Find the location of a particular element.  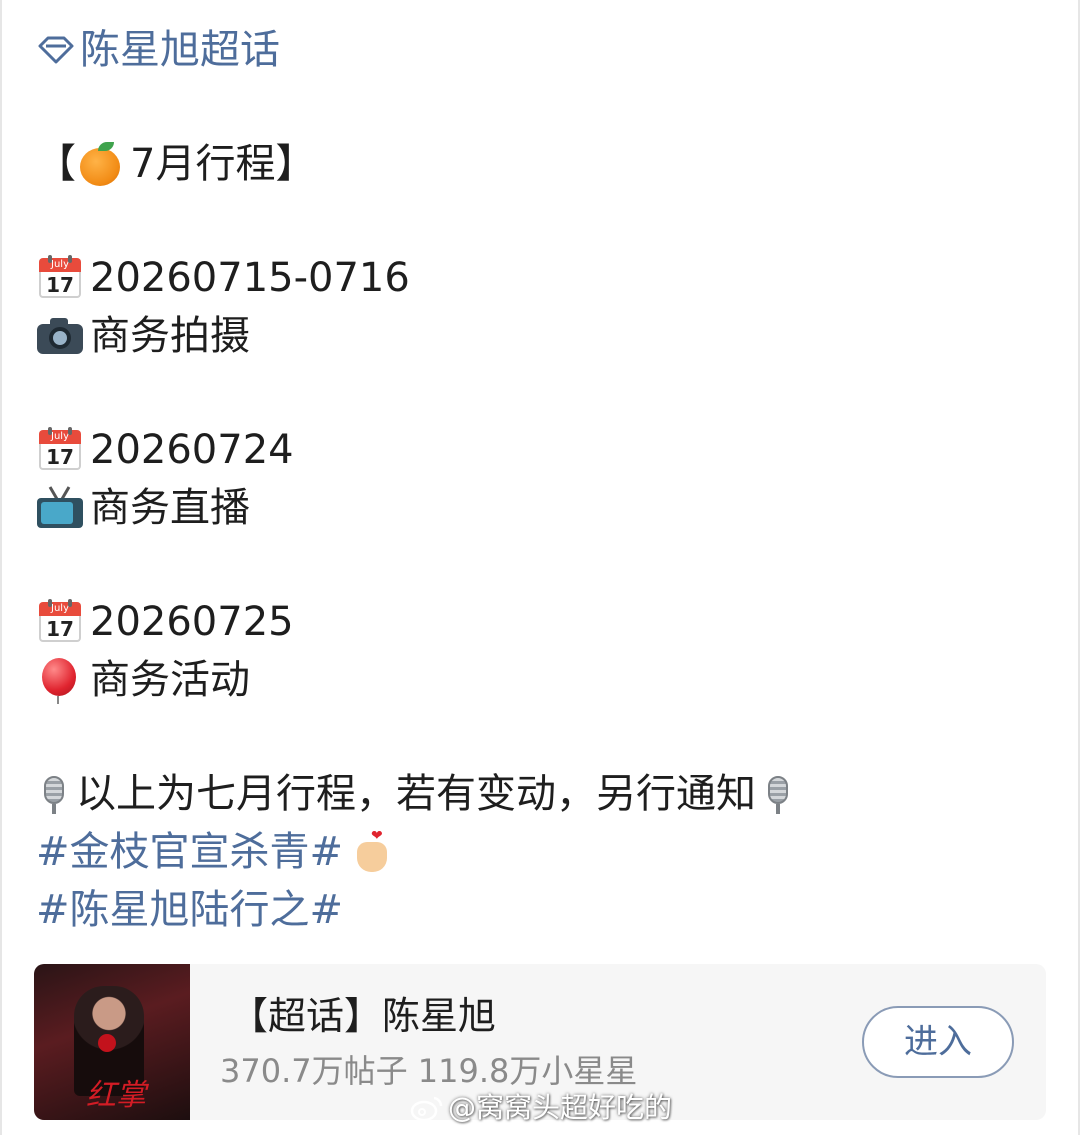

schedule-title-text: 7月行程】 is located at coordinates (223, 164).